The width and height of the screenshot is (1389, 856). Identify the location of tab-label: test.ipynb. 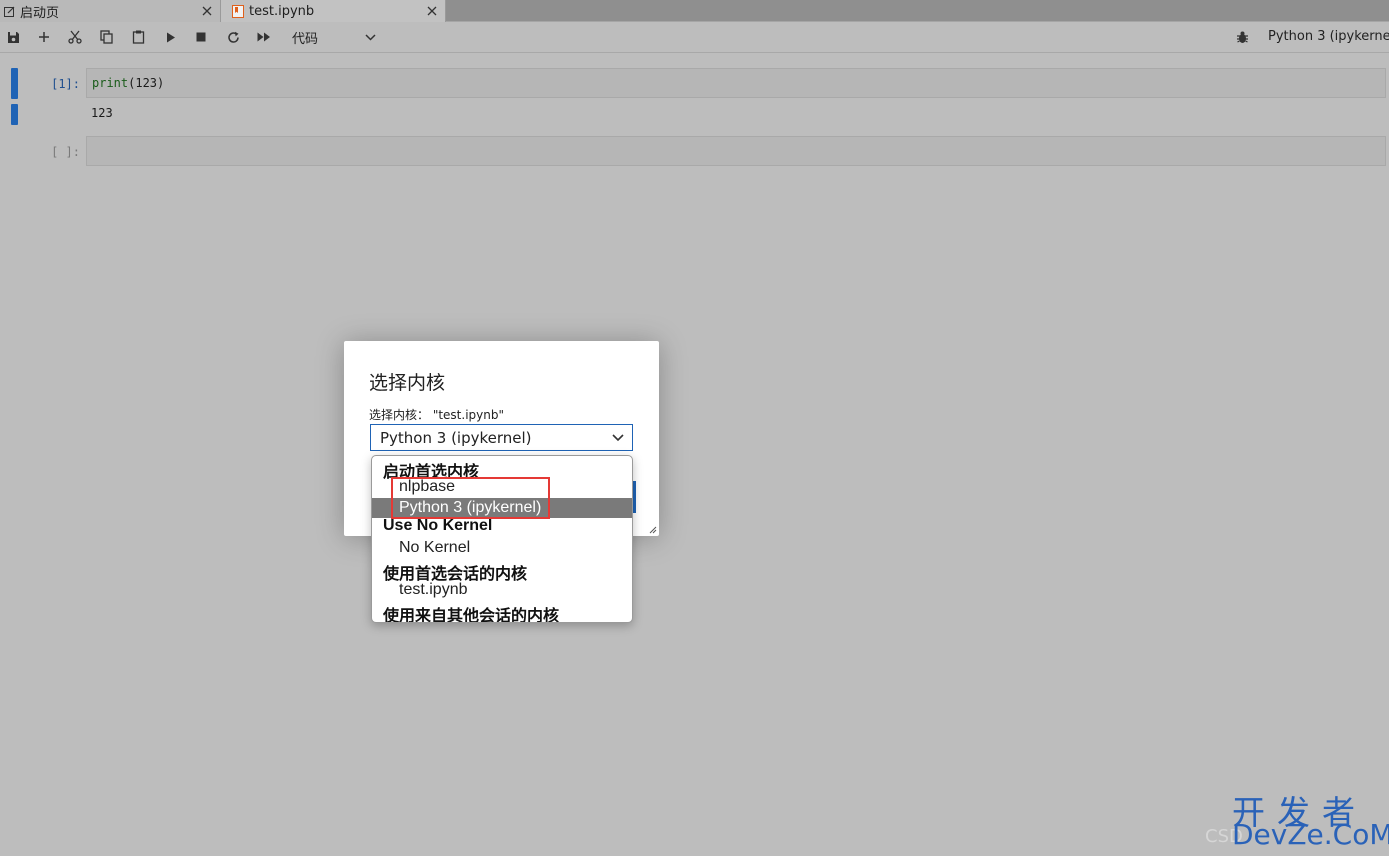
(282, 11).